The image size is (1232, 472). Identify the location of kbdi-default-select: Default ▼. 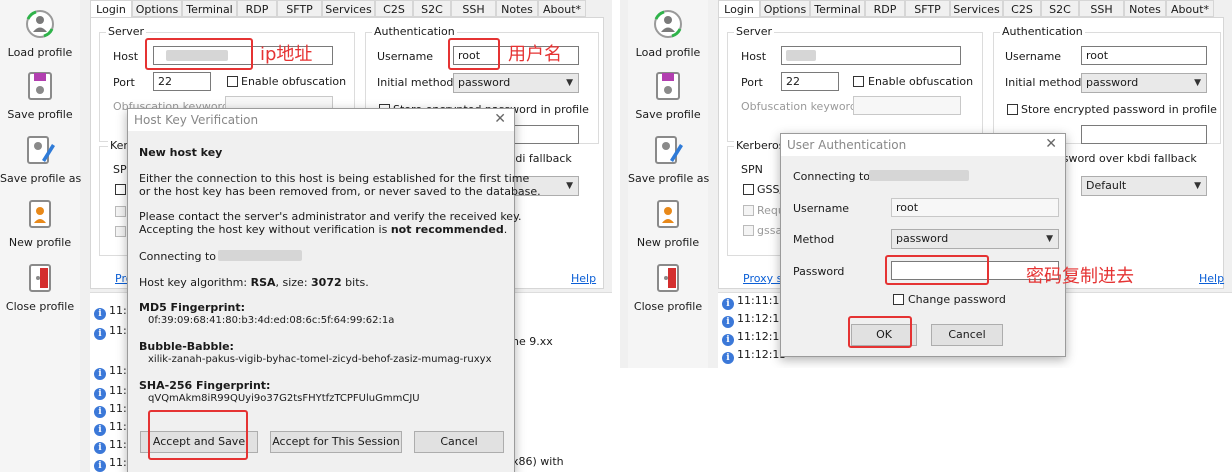
(1144, 186).